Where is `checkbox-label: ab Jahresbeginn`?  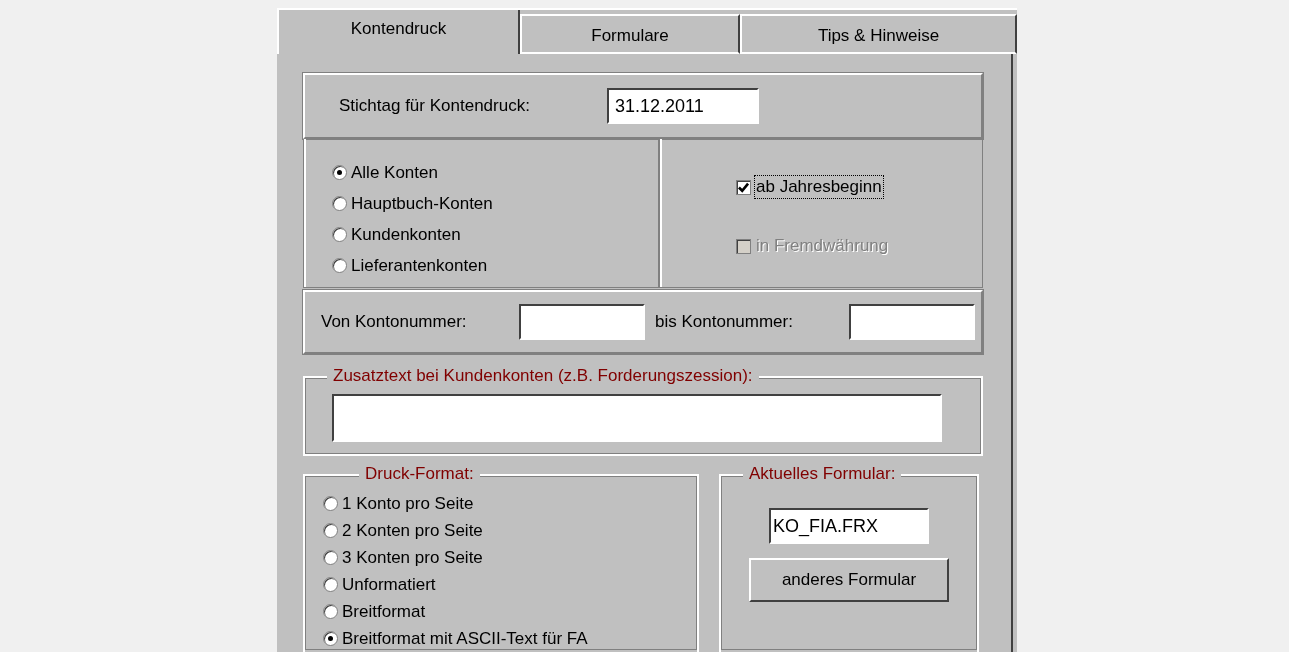
checkbox-label: ab Jahresbeginn is located at coordinates (819, 187).